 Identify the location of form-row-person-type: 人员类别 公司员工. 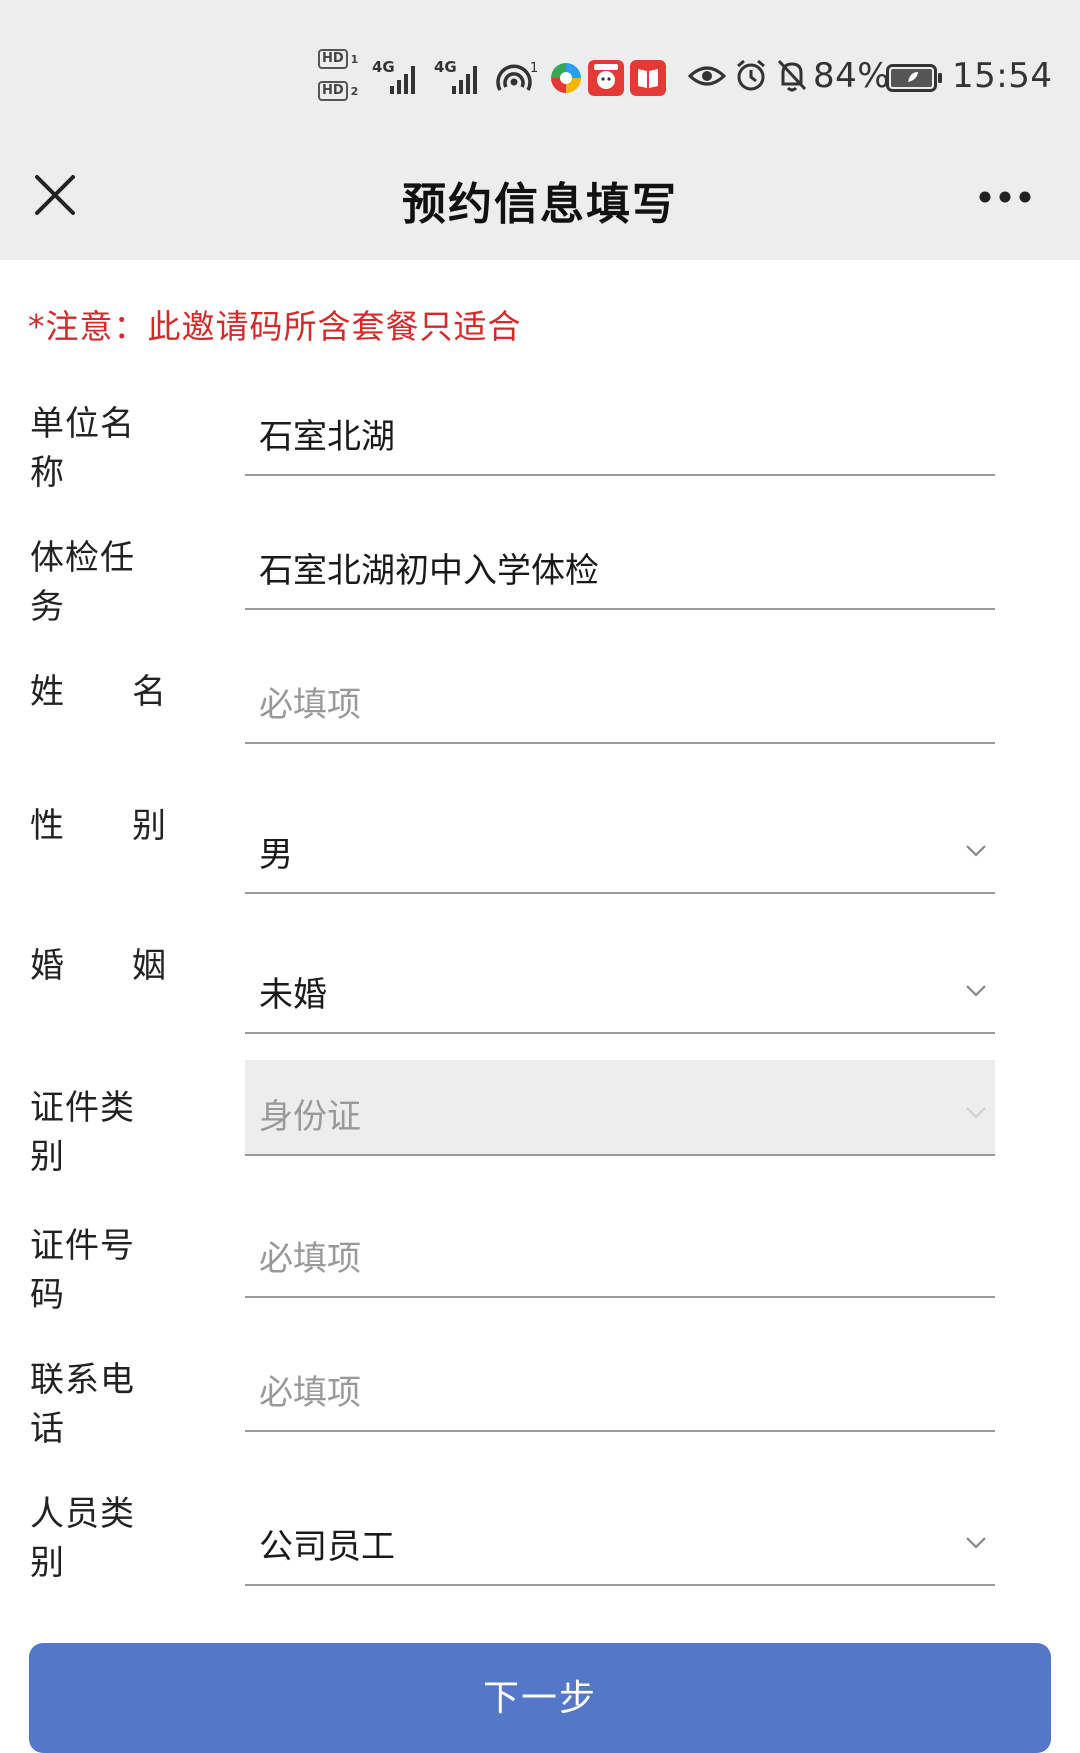
(540, 1541).